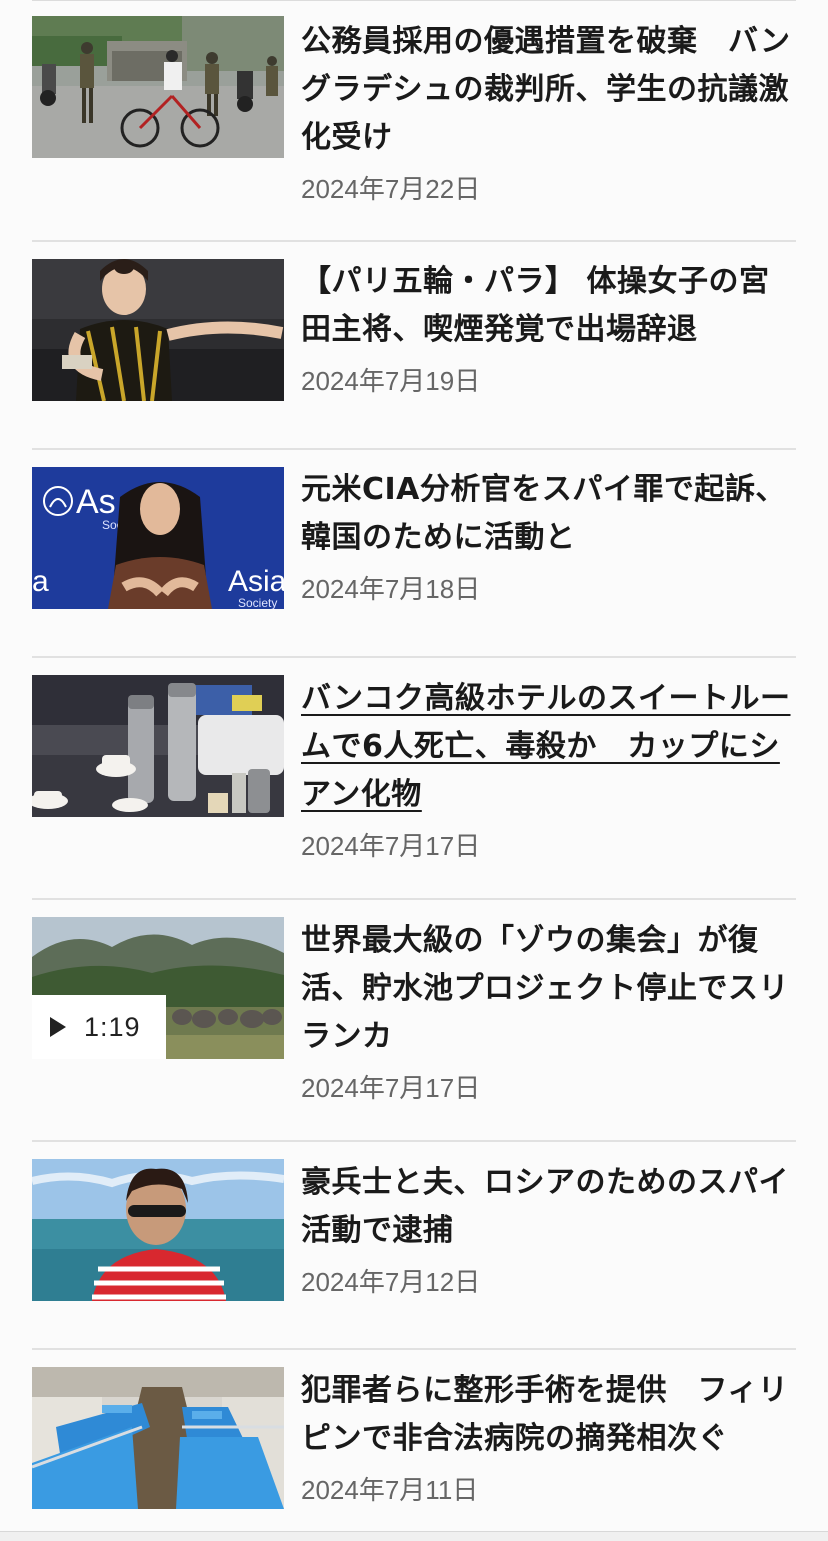  What do you see at coordinates (390, 1490) in the screenshot?
I see `article-date: 2024年7月11日` at bounding box center [390, 1490].